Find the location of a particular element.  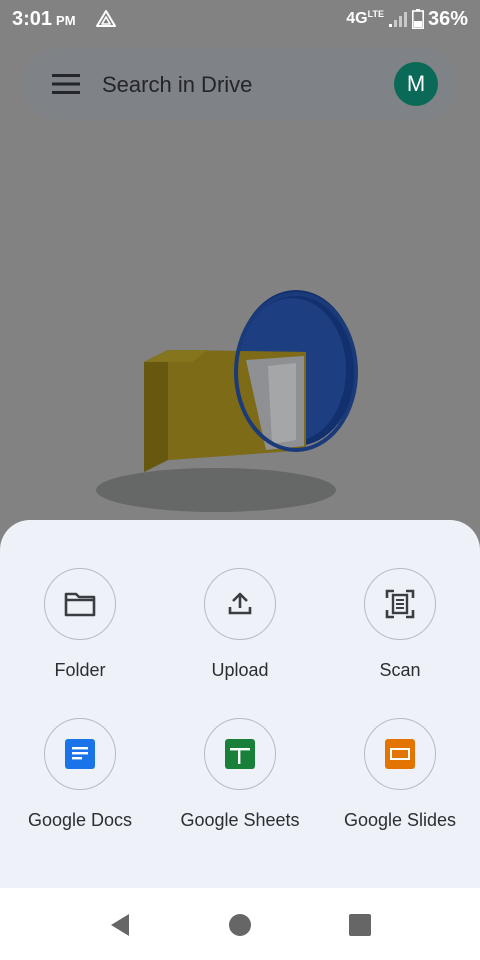

battery-percent: 36% is located at coordinates (447, 18).